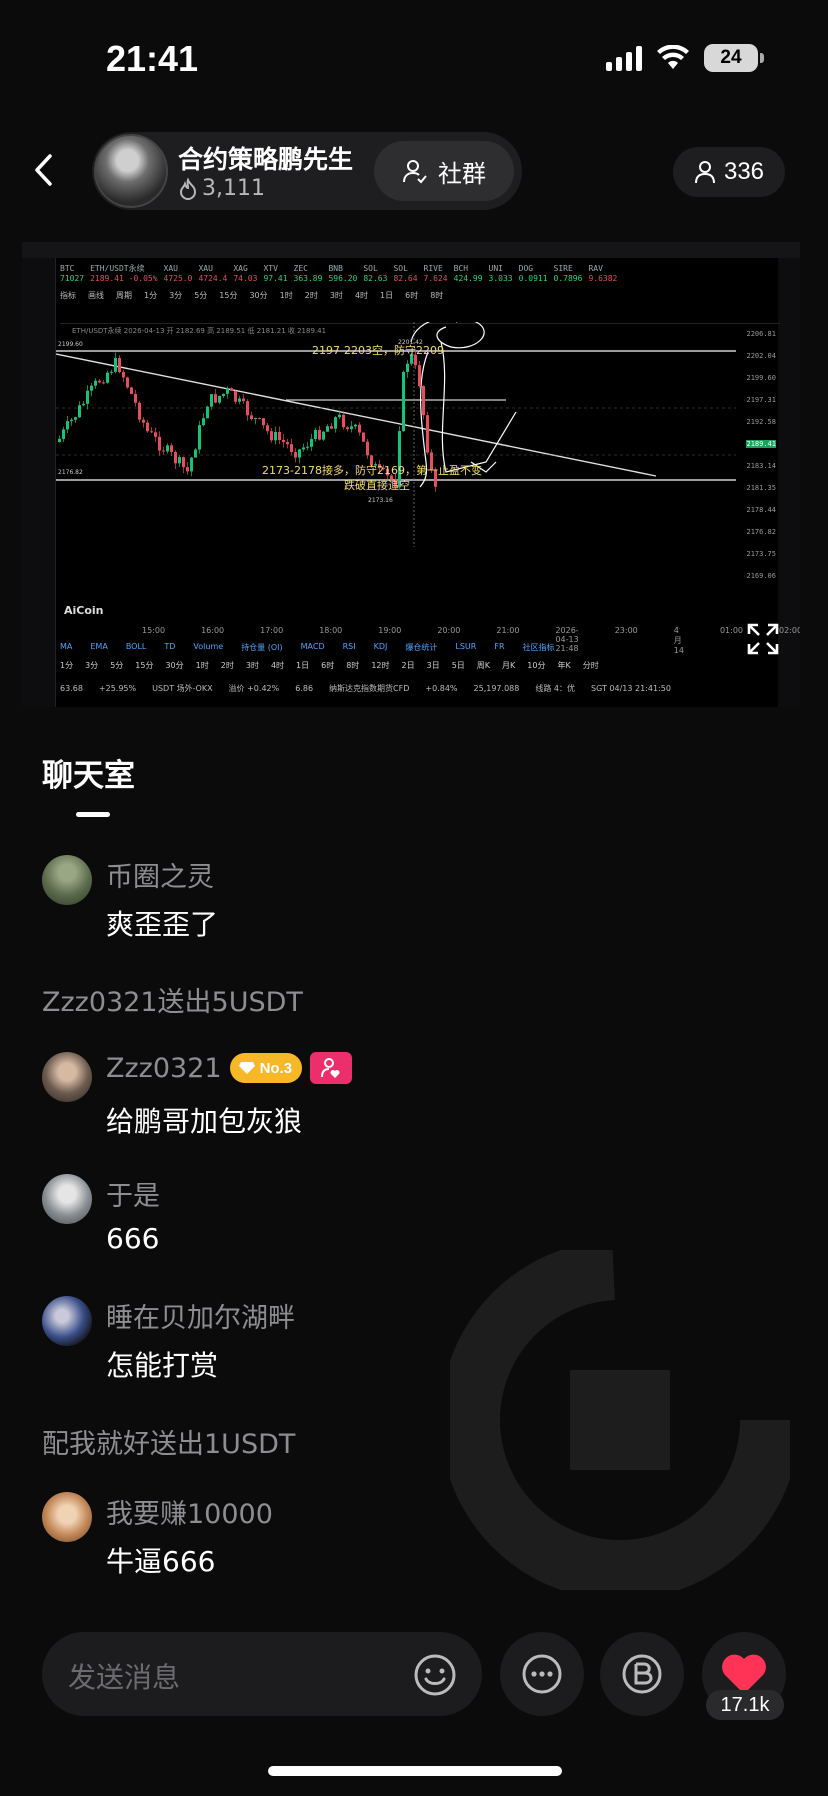 This screenshot has height=1796, width=828. What do you see at coordinates (468, 275) in the screenshot?
I see `ticker-item: BCH 424.99` at bounding box center [468, 275].